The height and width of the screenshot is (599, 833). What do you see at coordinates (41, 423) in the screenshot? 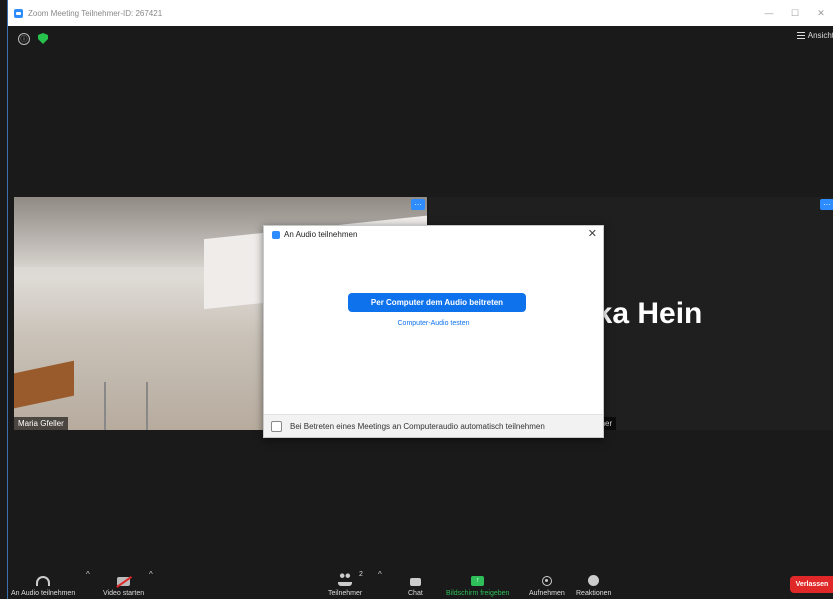
I see `participant-name-tag: Maria Gfeller` at bounding box center [41, 423].